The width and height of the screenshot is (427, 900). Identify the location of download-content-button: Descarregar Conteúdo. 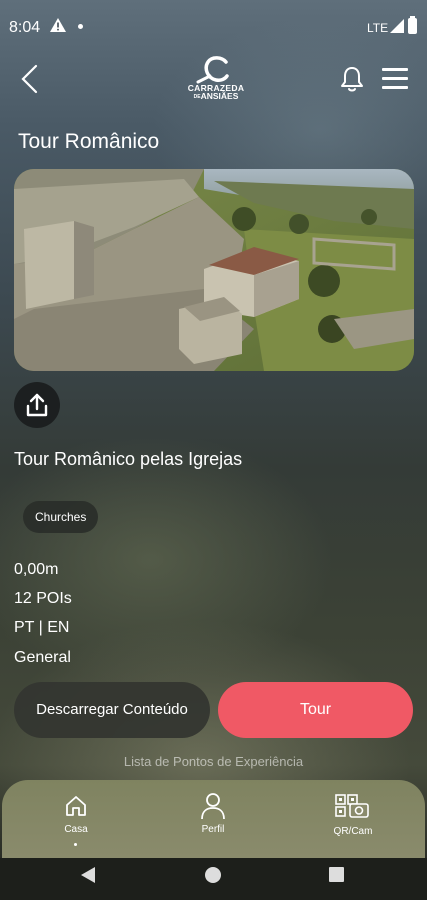
(112, 710).